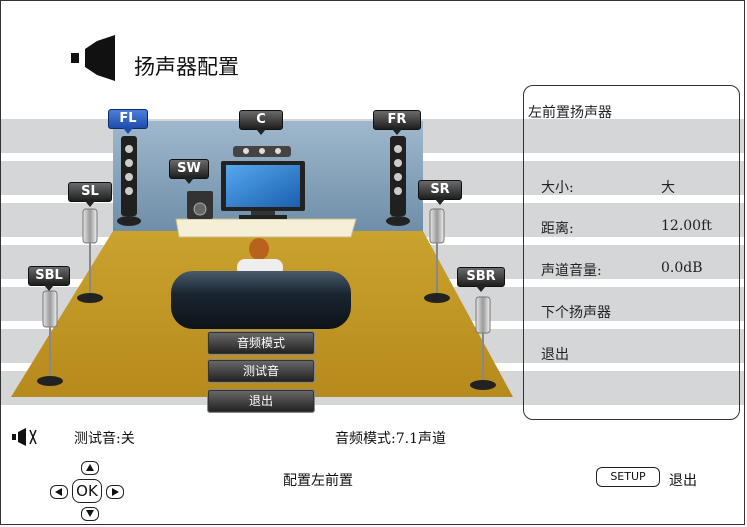 This screenshot has width=747, height=527. I want to click on speaker-label-fl: FL, so click(128, 121).